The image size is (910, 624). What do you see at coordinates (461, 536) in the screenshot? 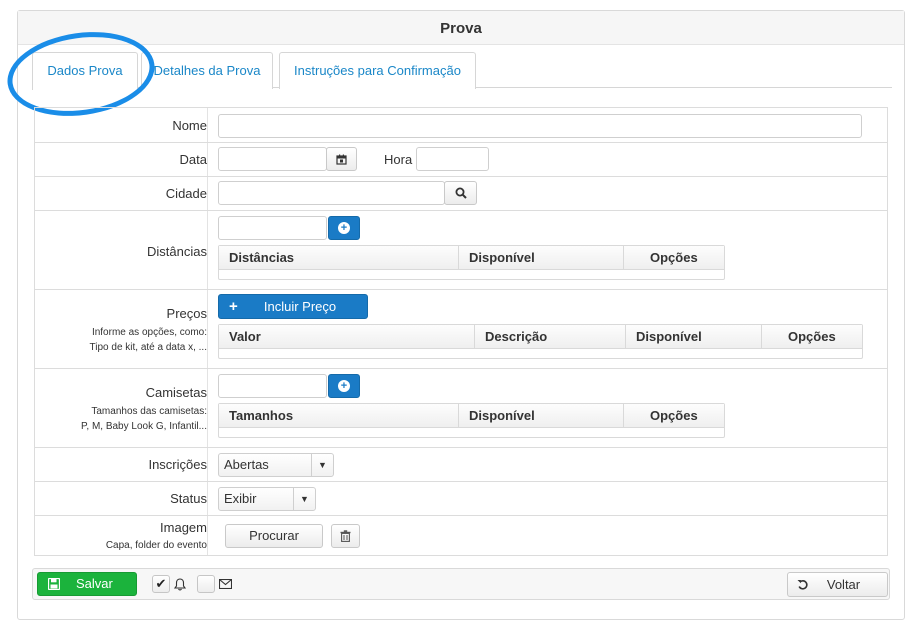
I see `row-imagem: Imagem Capa, folder do evento Procurar` at bounding box center [461, 536].